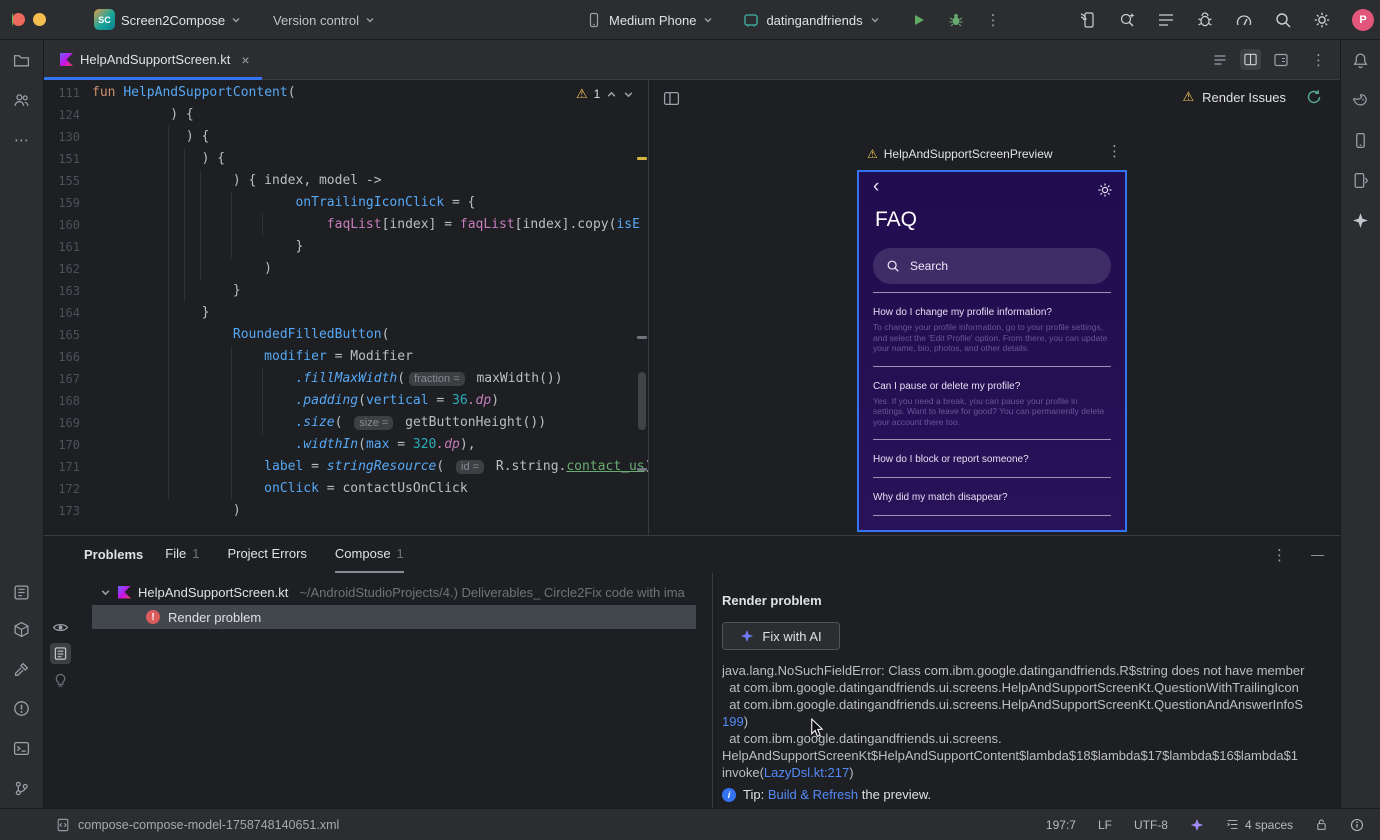 The height and width of the screenshot is (840, 1380). What do you see at coordinates (1250, 59) in the screenshot?
I see `split-view-icon` at bounding box center [1250, 59].